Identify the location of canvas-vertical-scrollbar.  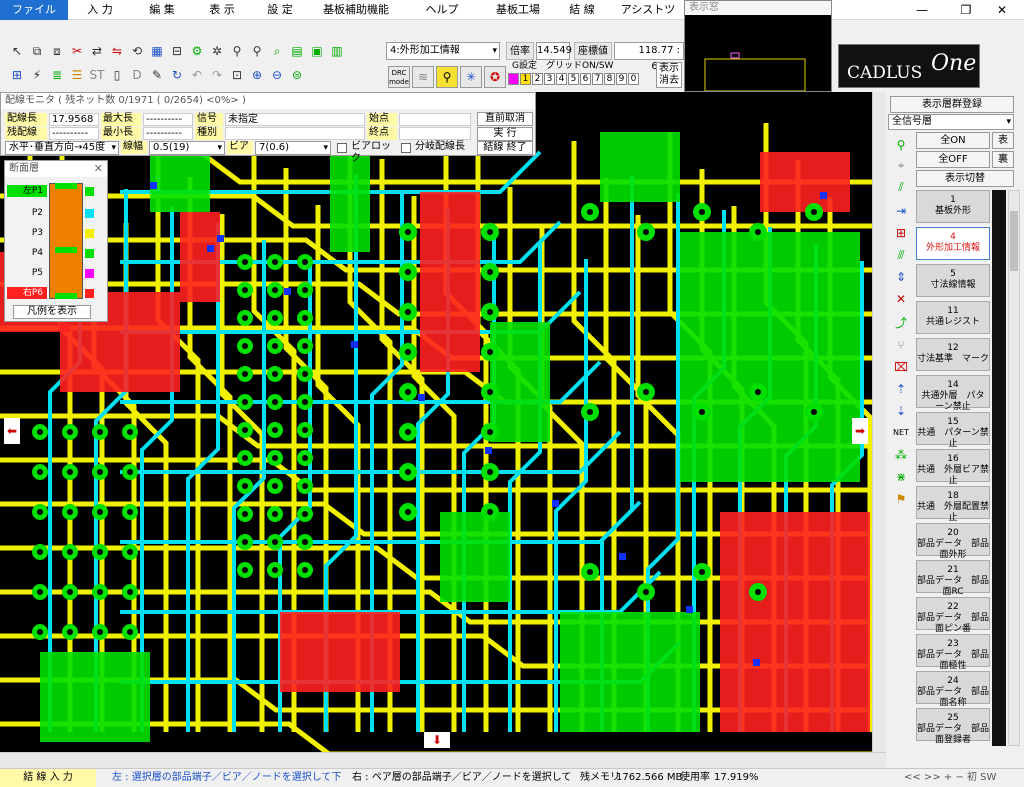
(879, 422).